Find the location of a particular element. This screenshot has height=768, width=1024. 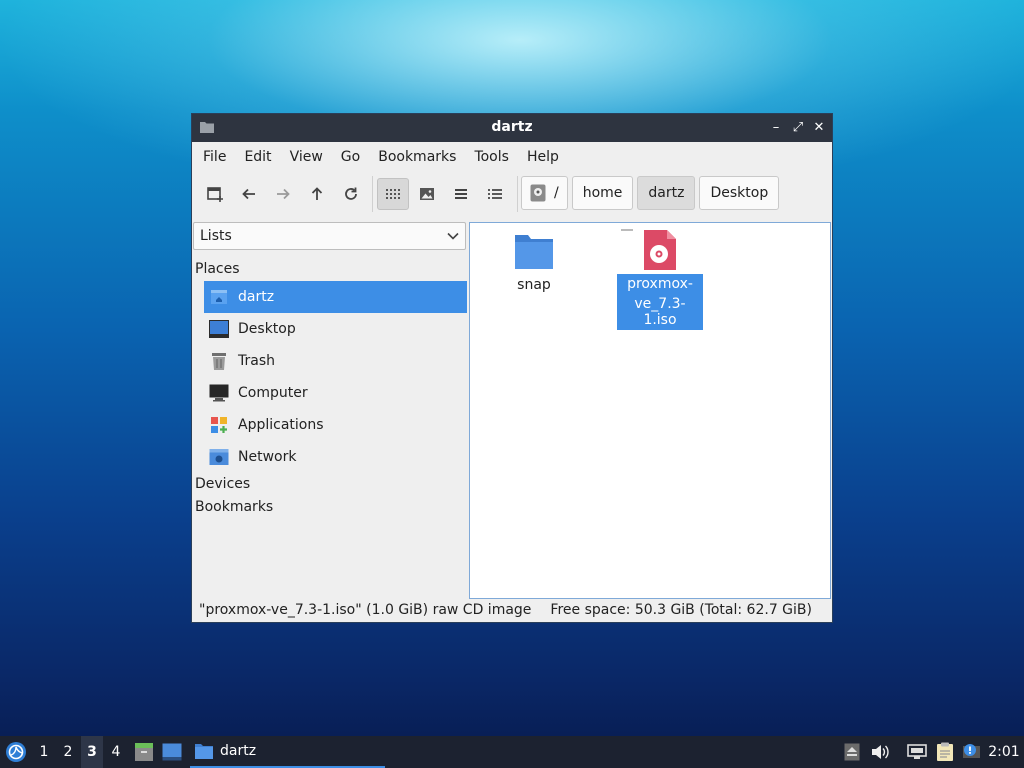

network-icon is located at coordinates (219, 457).